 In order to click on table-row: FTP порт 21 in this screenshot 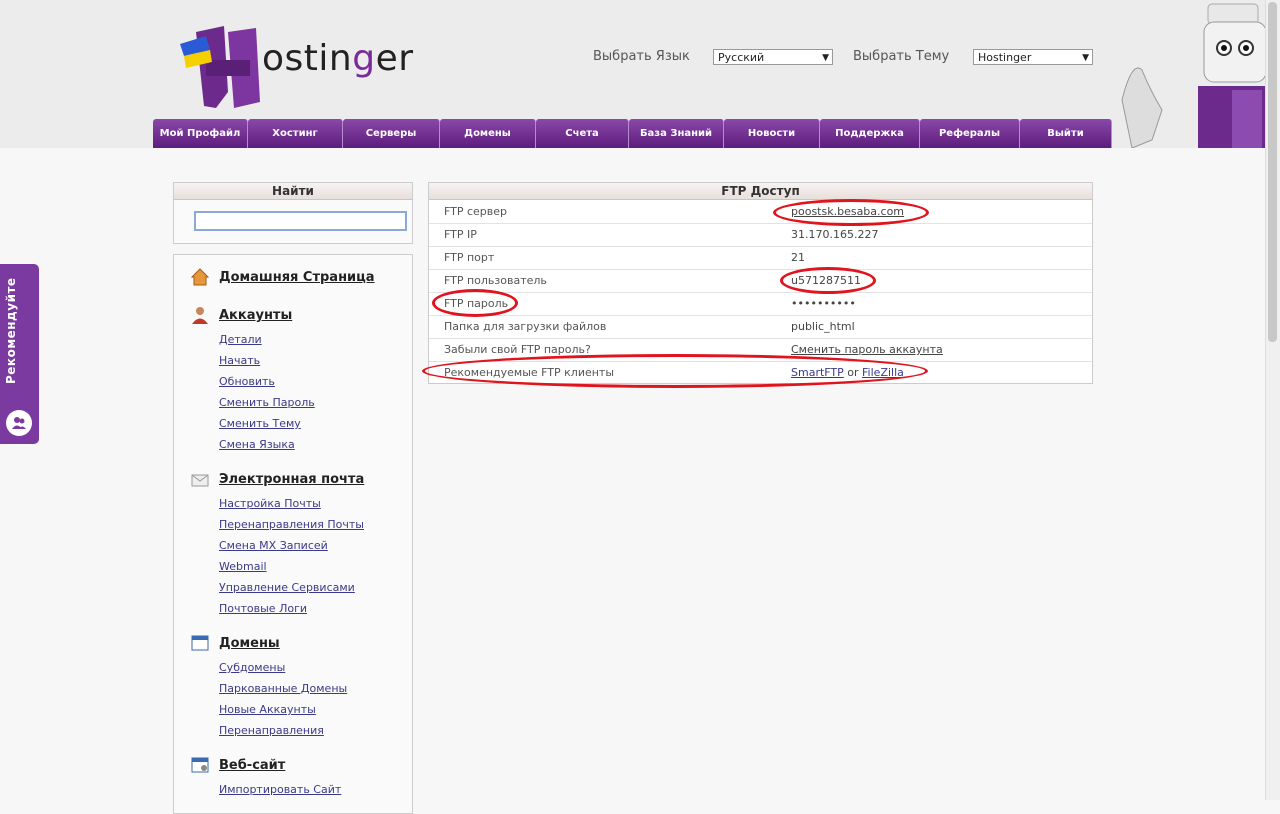, I will do `click(760, 258)`.